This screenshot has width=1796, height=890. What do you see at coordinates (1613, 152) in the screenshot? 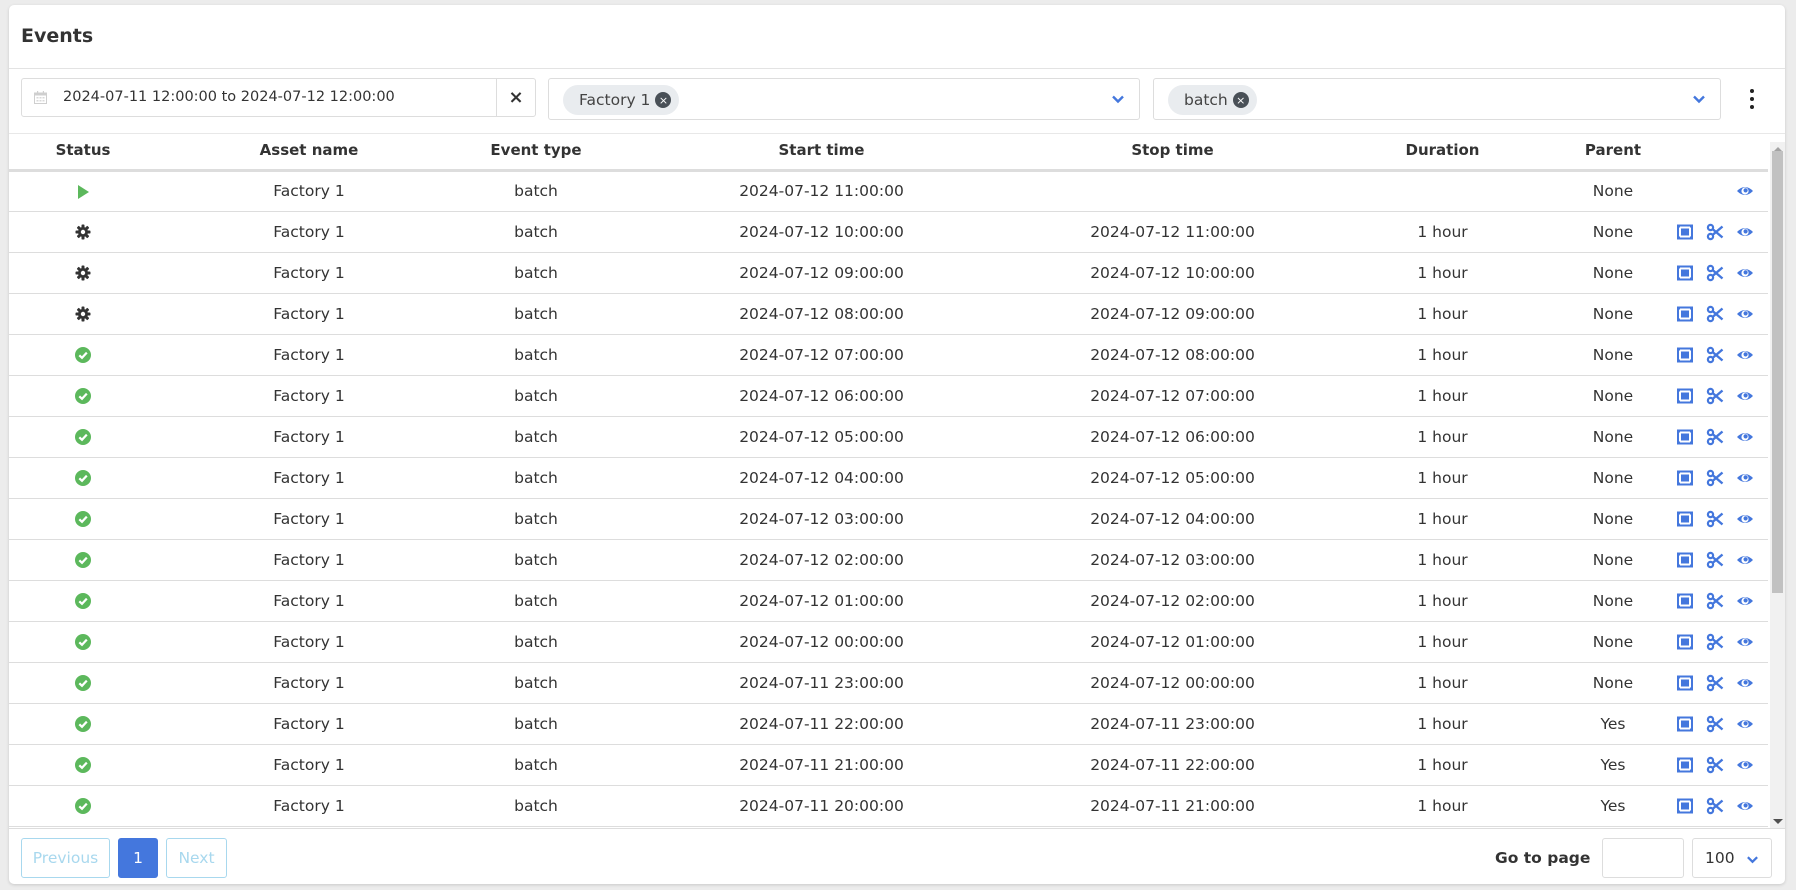
I see `column-header-parent: Parent` at bounding box center [1613, 152].